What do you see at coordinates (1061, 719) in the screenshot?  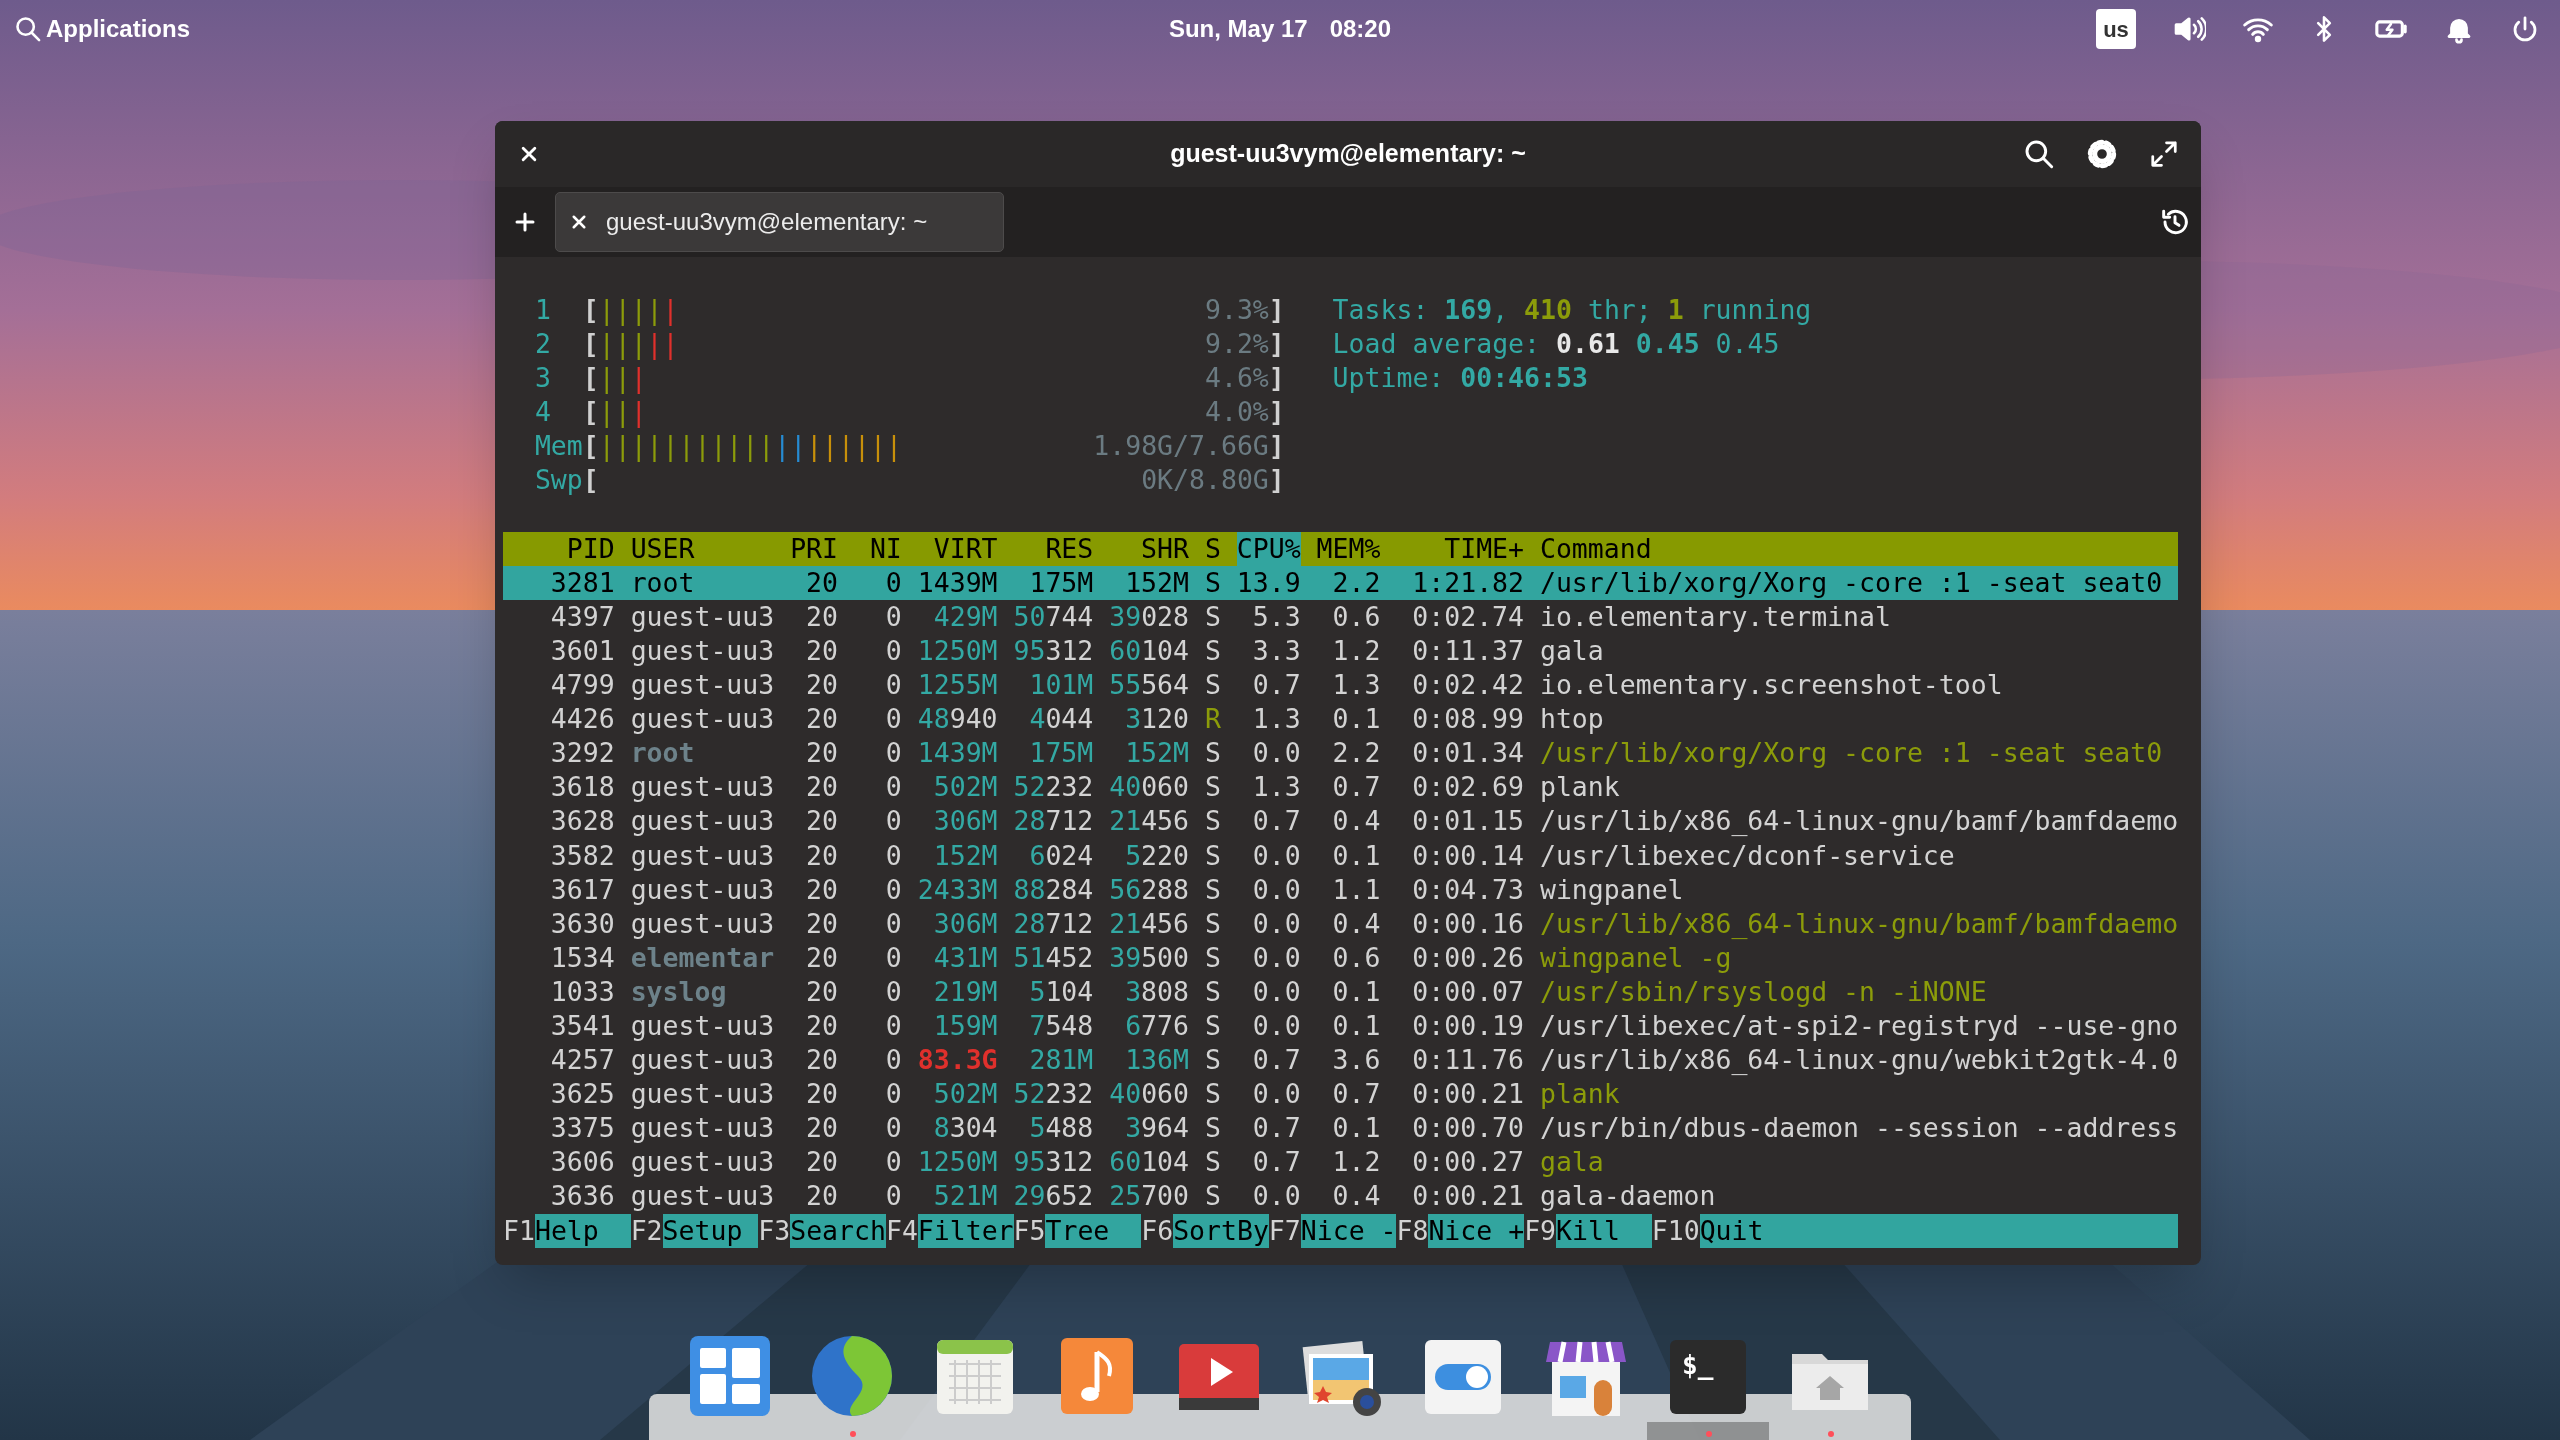 I see `table-cell-text: 4044` at bounding box center [1061, 719].